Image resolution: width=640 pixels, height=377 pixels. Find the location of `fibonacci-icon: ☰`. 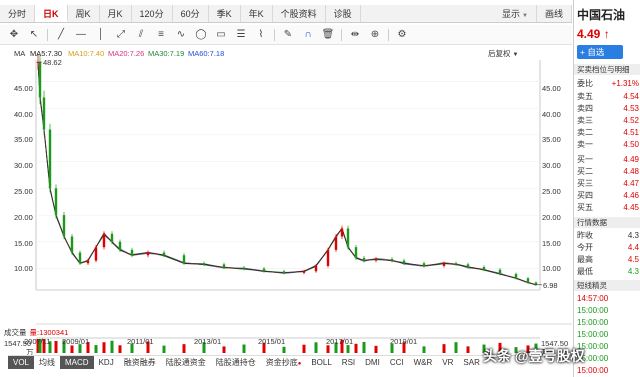

fibonacci-icon: ☰ is located at coordinates (241, 35).